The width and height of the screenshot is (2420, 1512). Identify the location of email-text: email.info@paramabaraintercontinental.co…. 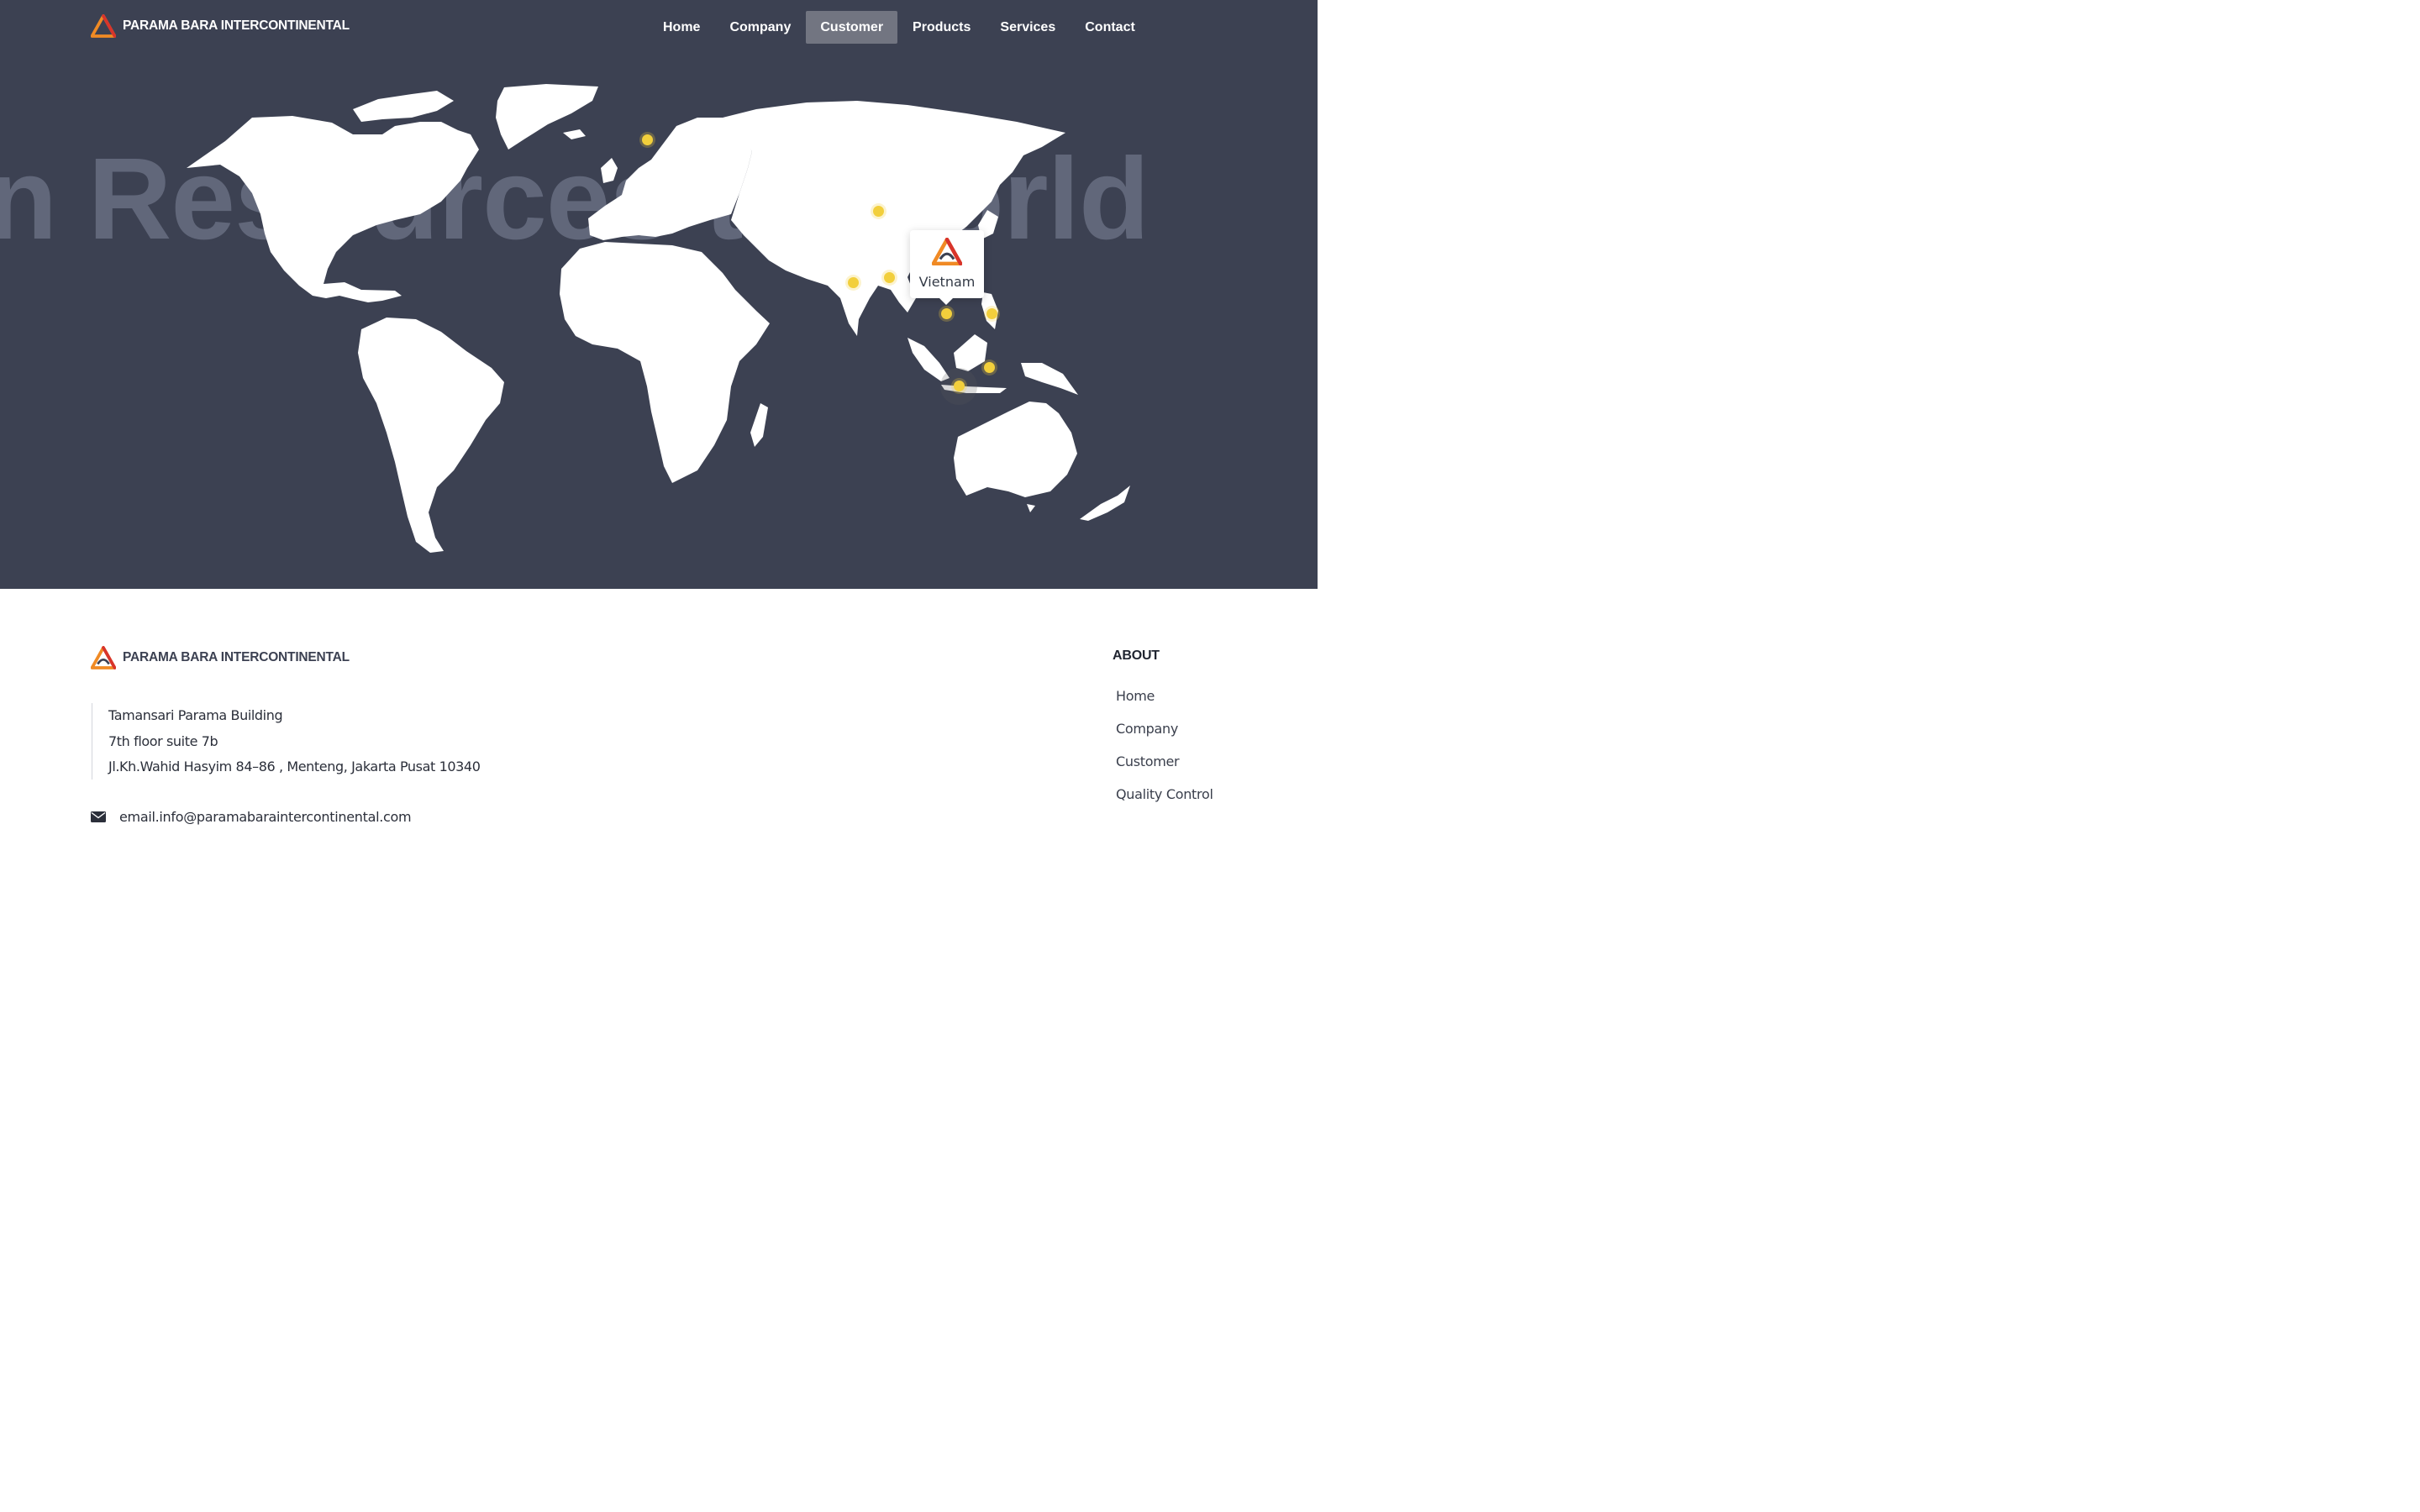
(265, 817).